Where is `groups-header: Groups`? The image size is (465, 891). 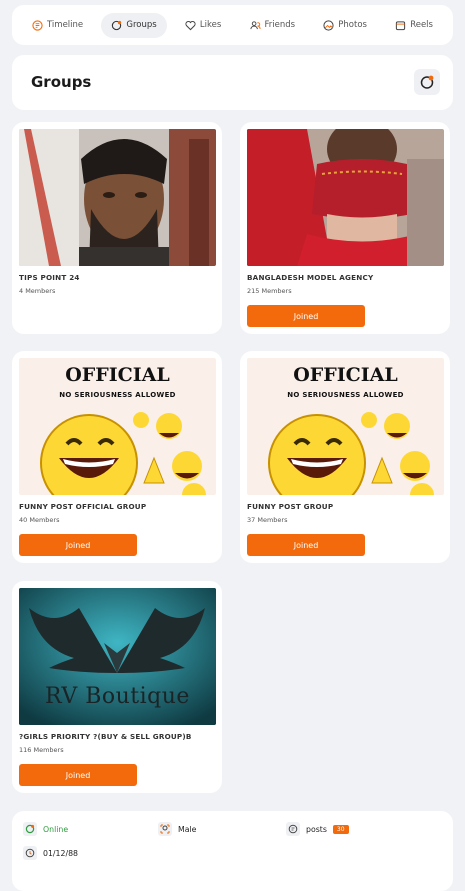
groups-header: Groups is located at coordinates (232, 82).